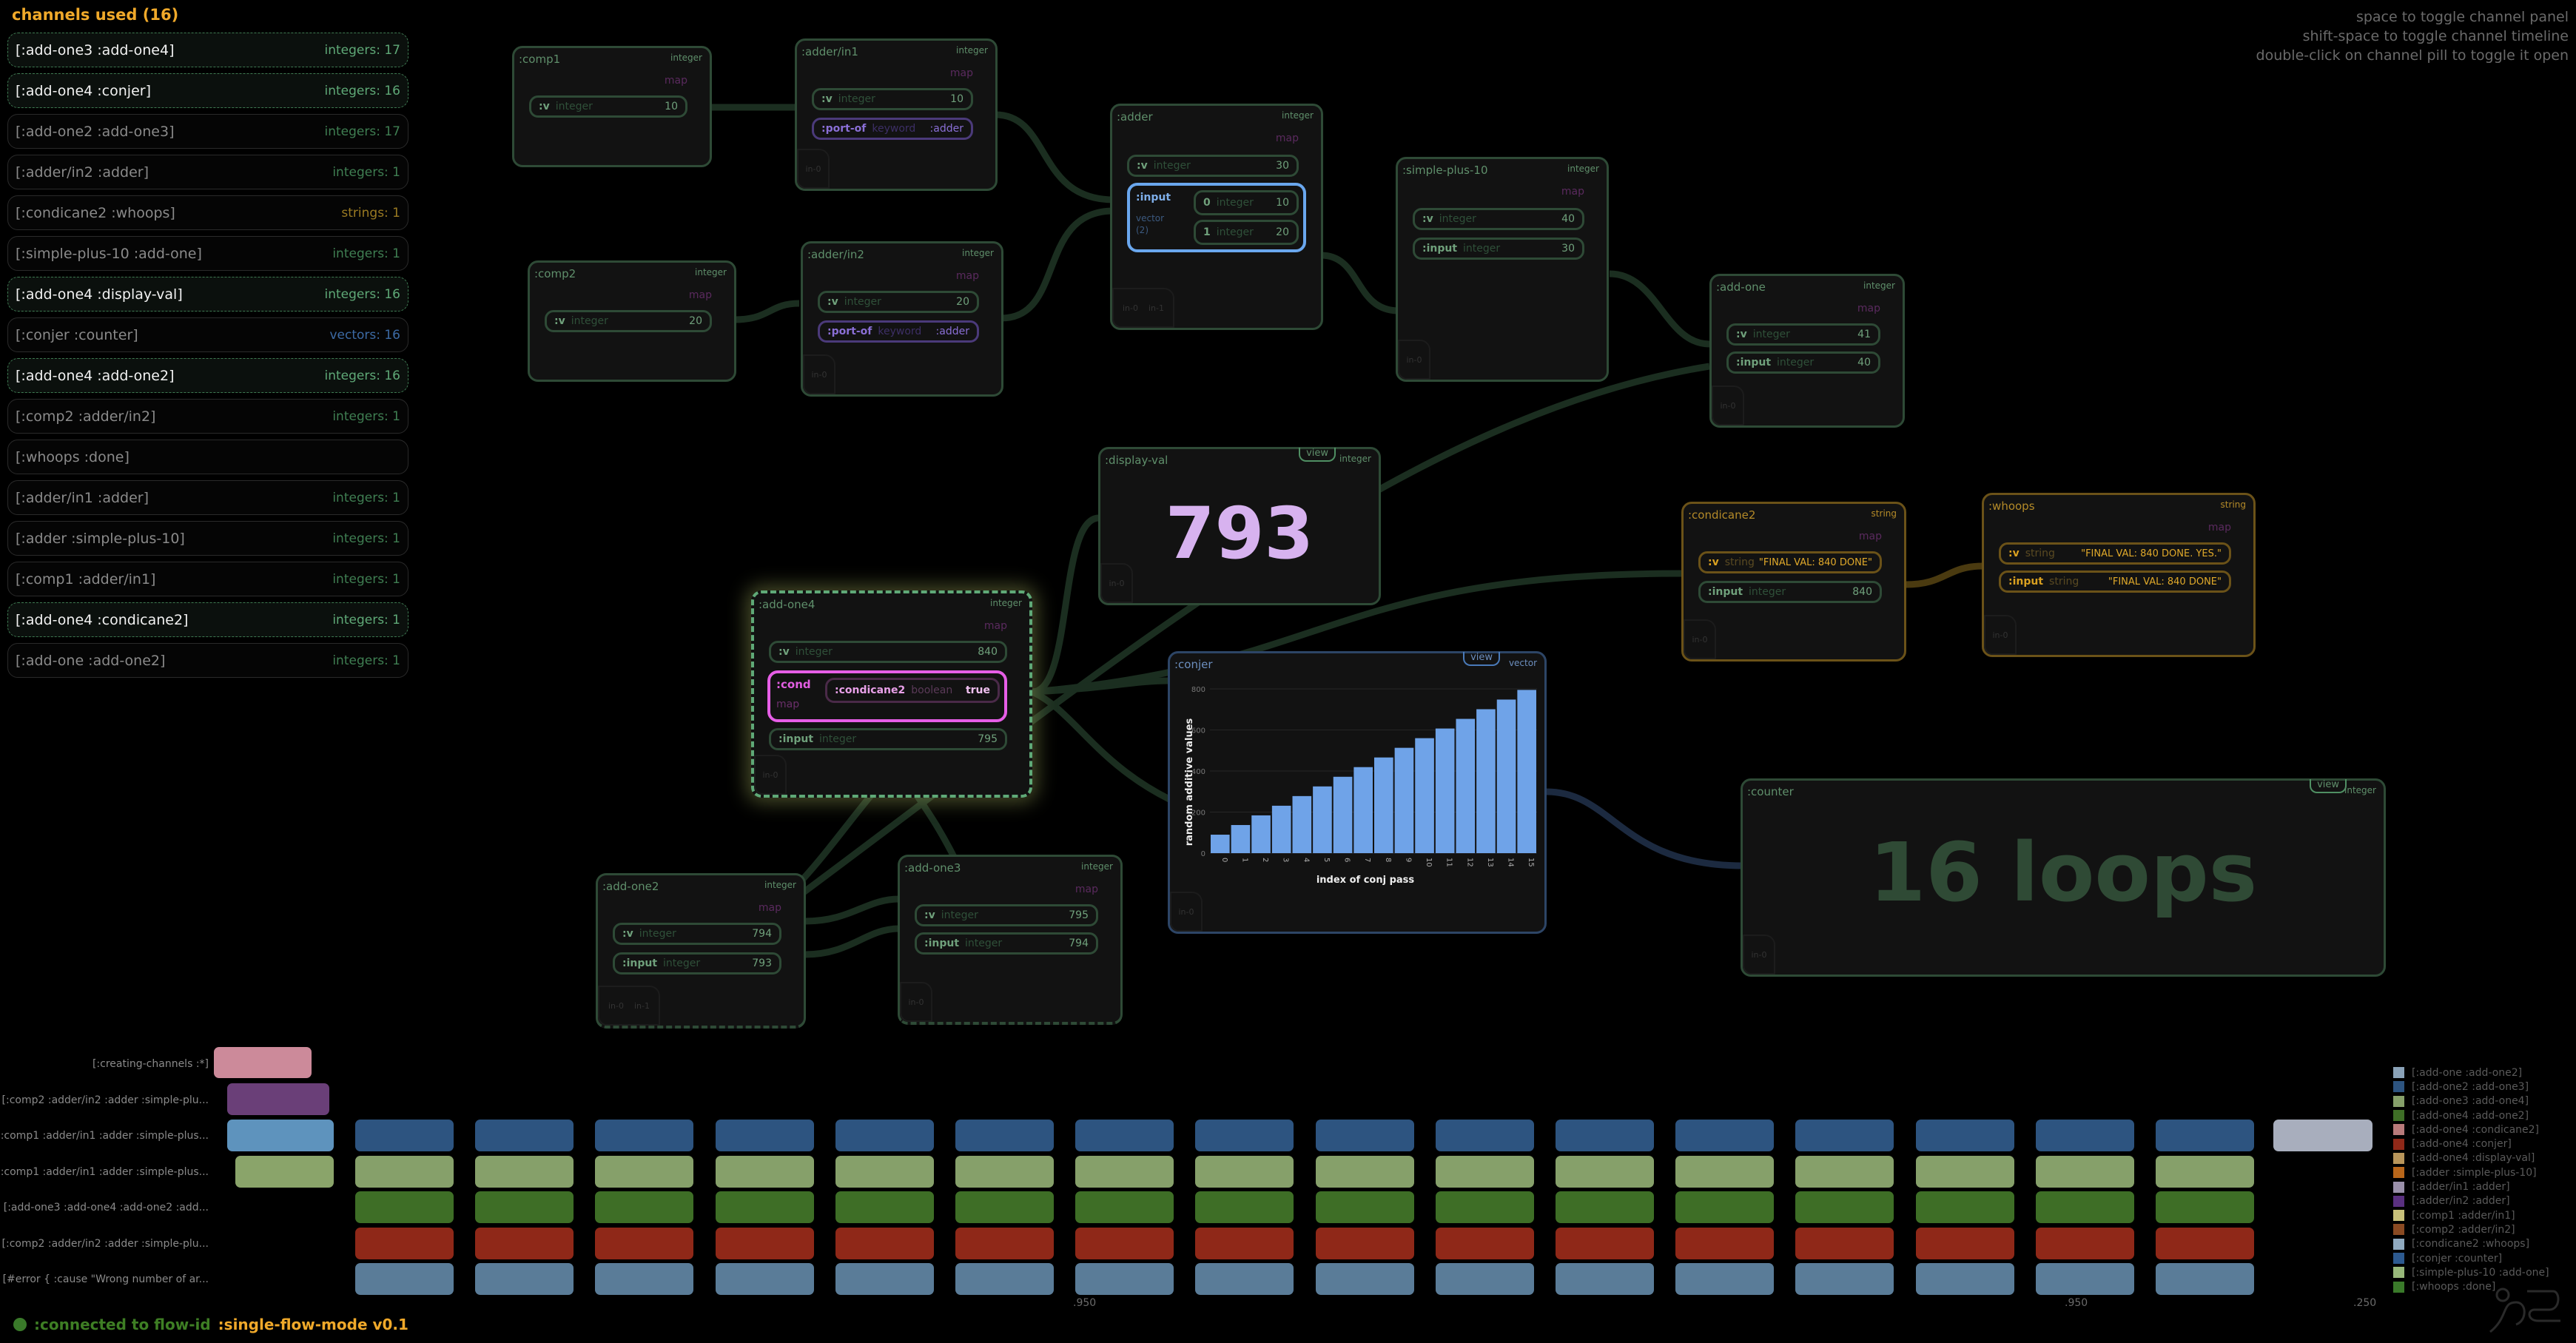 Image resolution: width=2576 pixels, height=1343 pixels. Describe the element at coordinates (898, 331) in the screenshot. I see `field-port-of: :port-of keyword:adder` at that location.